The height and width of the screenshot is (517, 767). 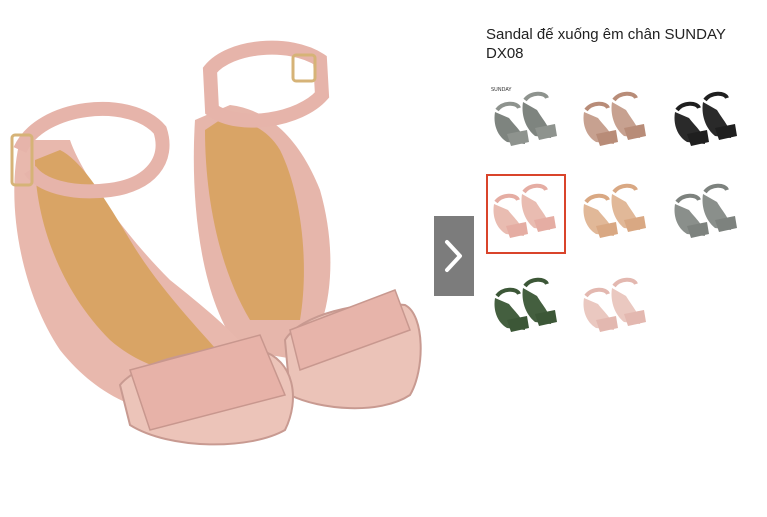 I want to click on next-image-button, so click(x=454, y=256).